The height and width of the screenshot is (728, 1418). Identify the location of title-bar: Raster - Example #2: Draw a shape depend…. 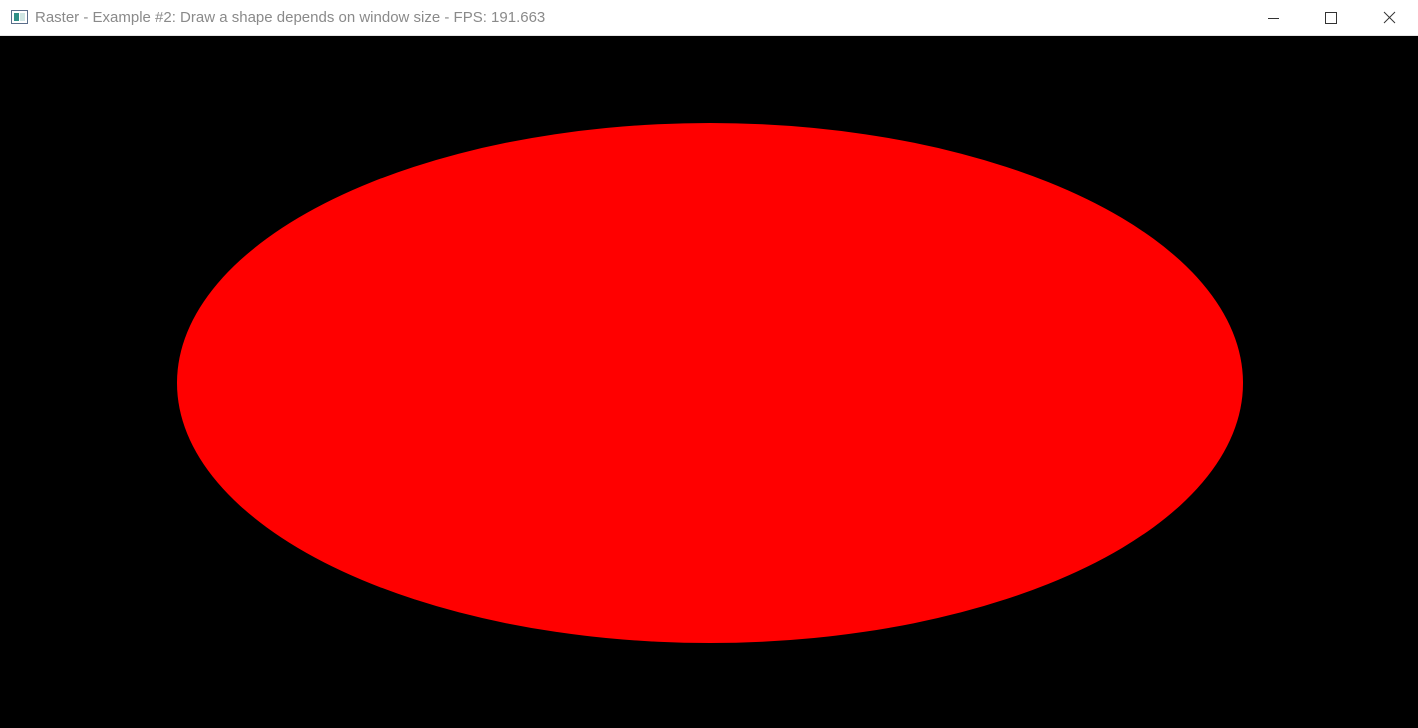
(709, 18).